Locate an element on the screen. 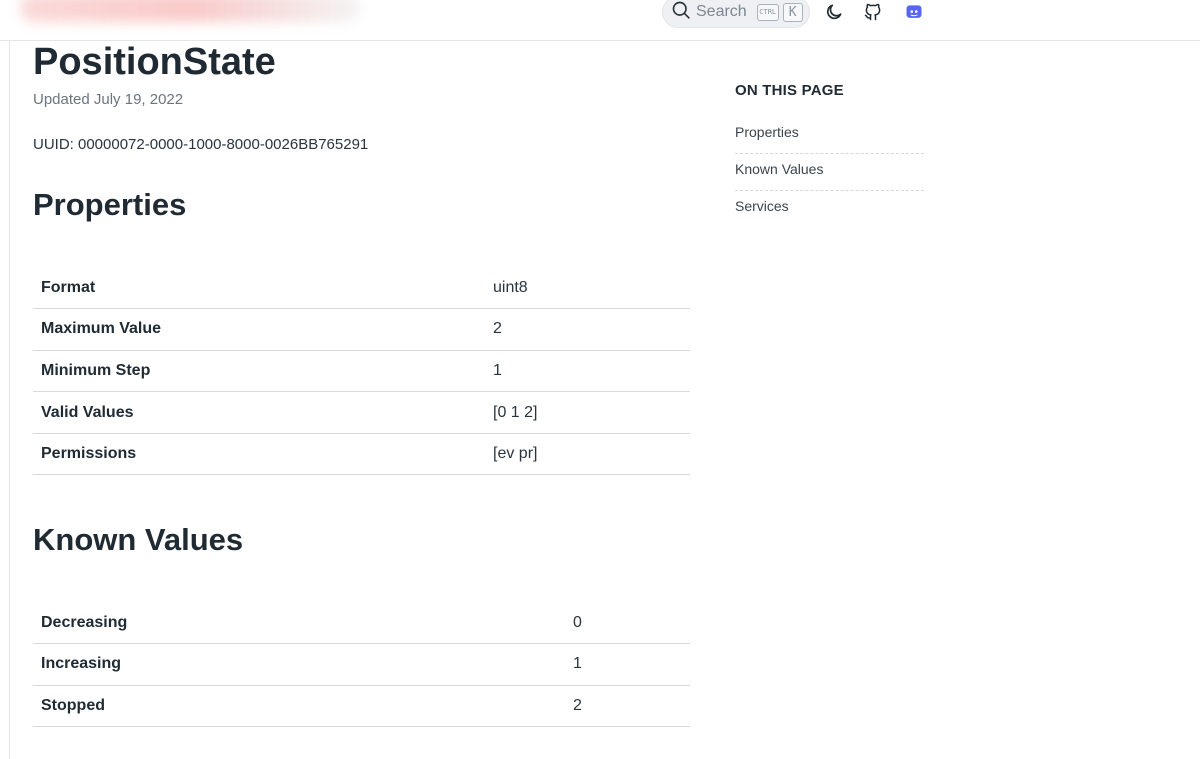 The width and height of the screenshot is (1200, 759). property-key: Maximum Value is located at coordinates (263, 329).